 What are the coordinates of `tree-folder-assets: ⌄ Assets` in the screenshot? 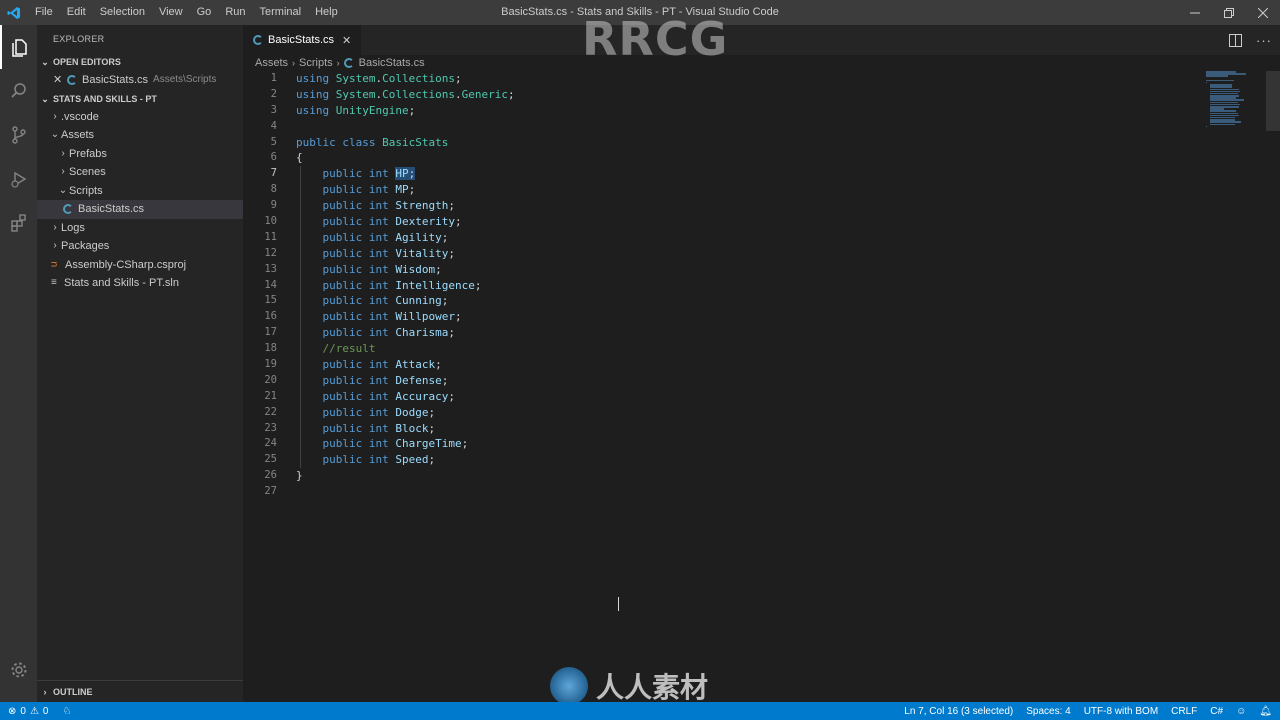 It's located at (140, 135).